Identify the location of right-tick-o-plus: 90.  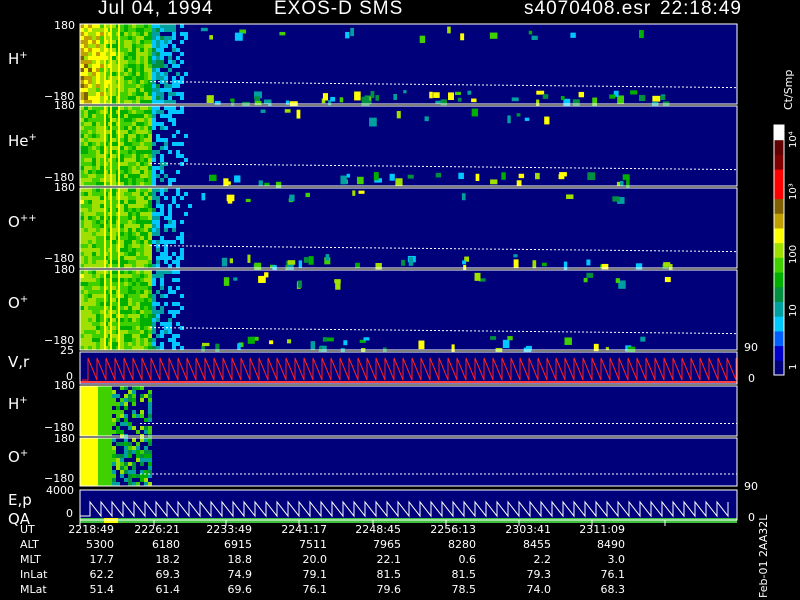
(751, 347).